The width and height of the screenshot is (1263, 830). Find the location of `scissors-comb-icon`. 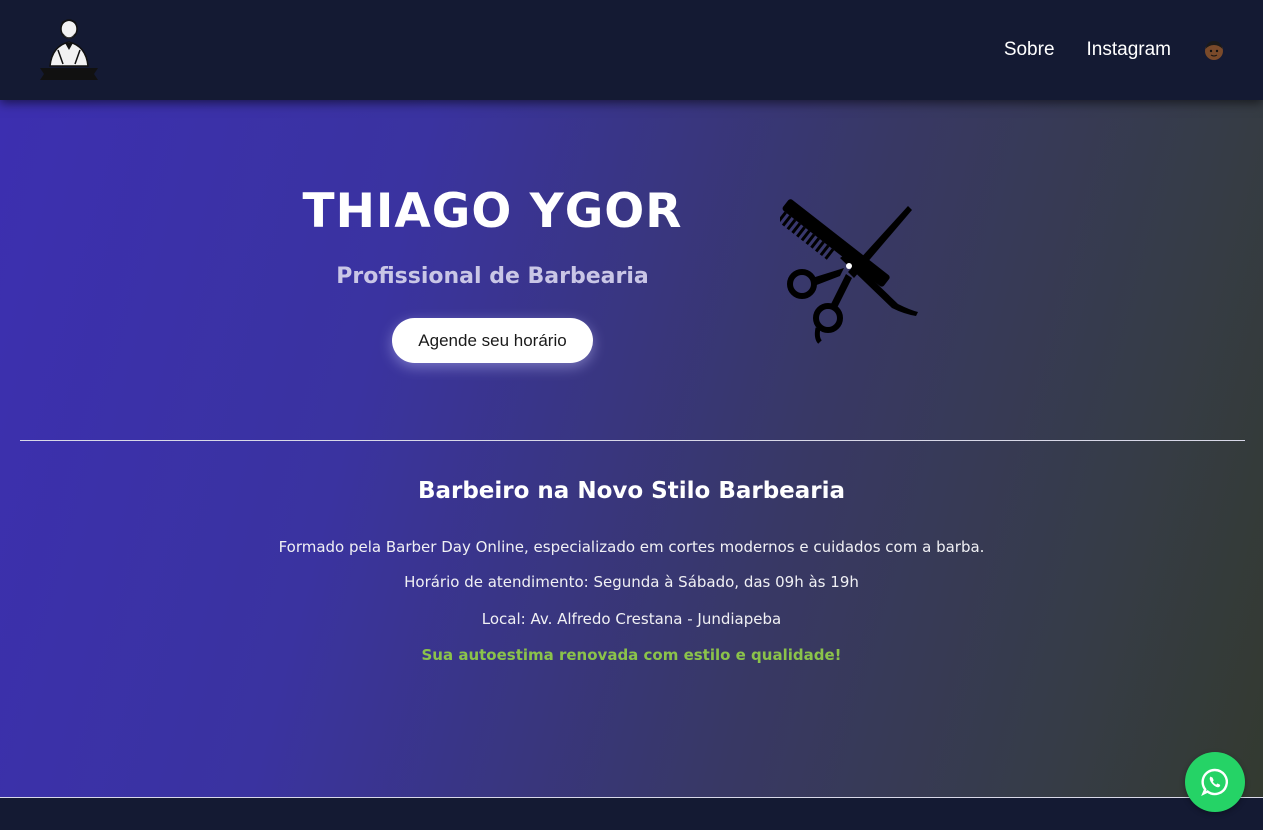

scissors-comb-icon is located at coordinates (849, 271).